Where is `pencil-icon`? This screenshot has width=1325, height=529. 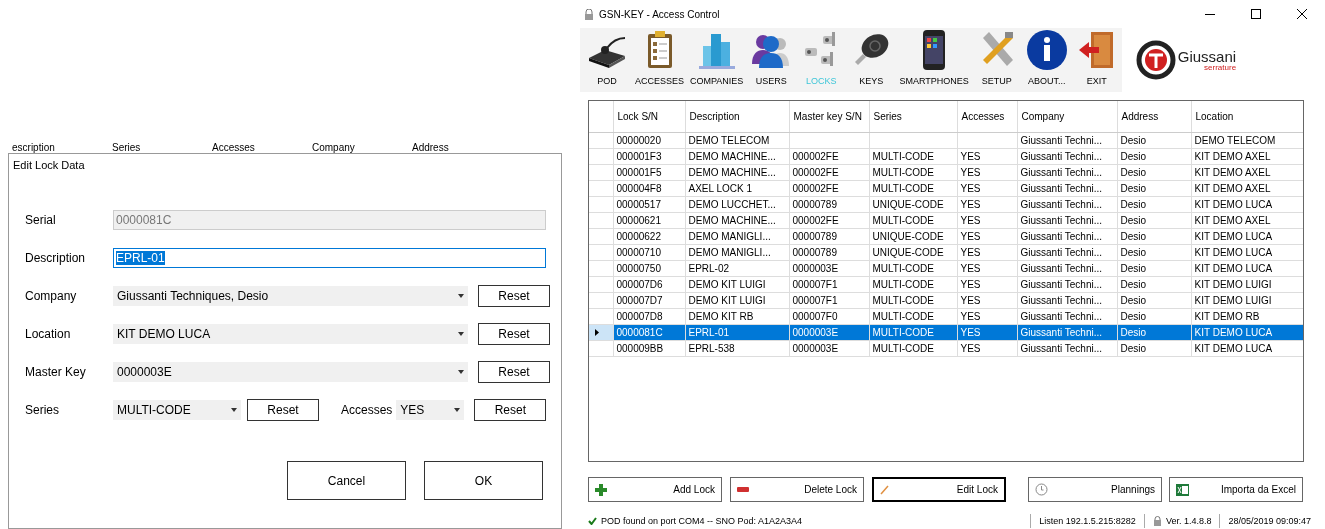 pencil-icon is located at coordinates (885, 489).